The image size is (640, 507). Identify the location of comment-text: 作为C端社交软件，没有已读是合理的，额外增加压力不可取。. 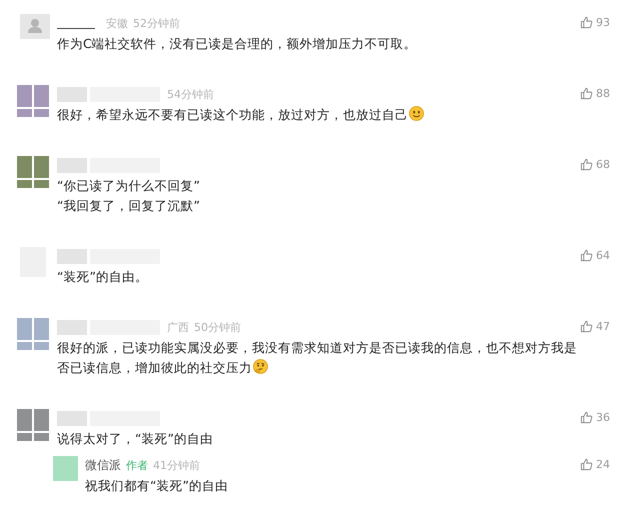
(237, 44).